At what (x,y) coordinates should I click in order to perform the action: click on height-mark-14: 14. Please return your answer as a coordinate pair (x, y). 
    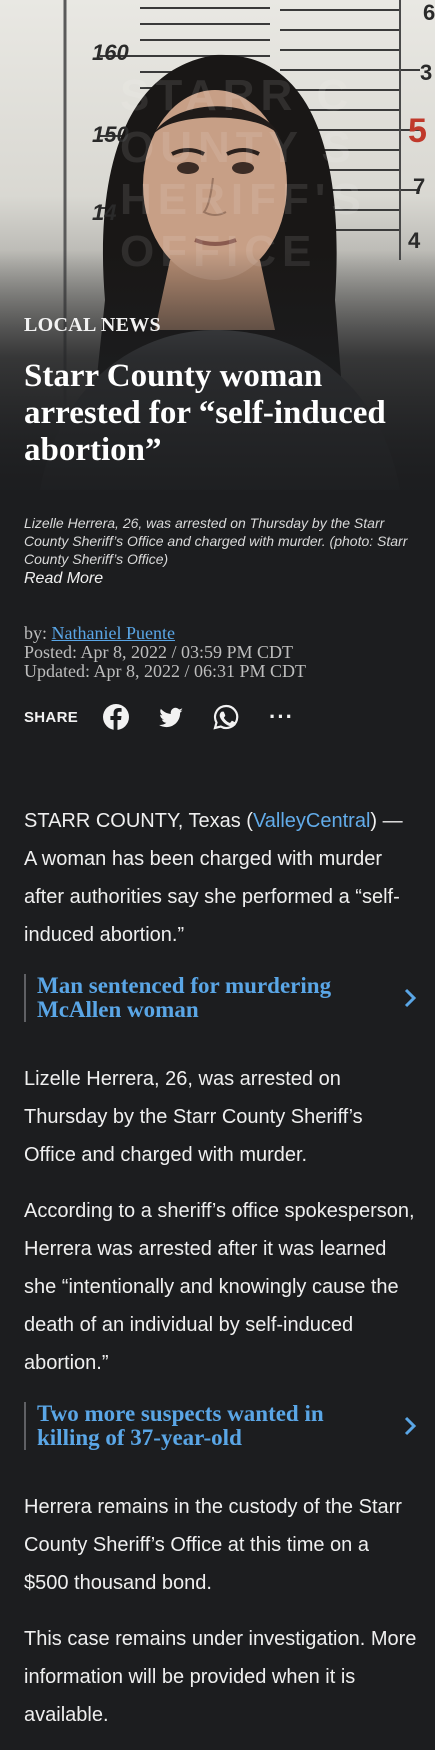
    Looking at the image, I should click on (104, 212).